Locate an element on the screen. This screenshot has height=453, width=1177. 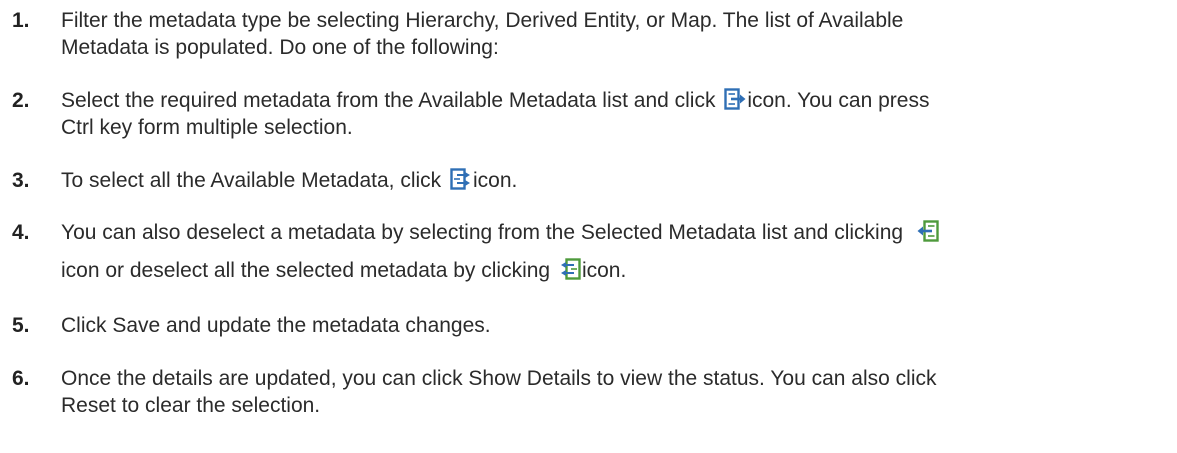
move-all-left-icon is located at coordinates (570, 269).